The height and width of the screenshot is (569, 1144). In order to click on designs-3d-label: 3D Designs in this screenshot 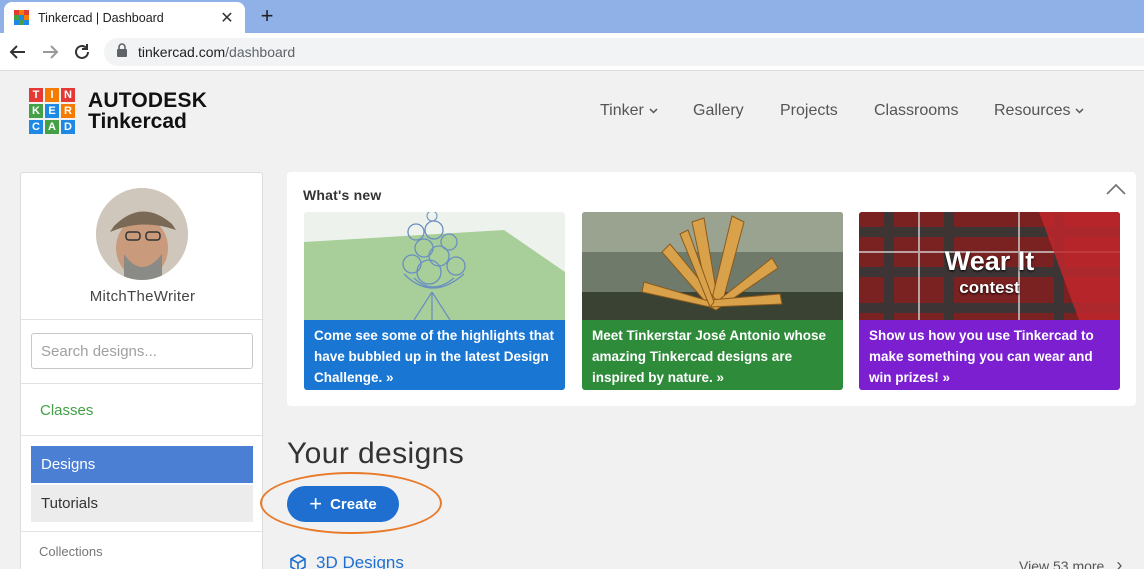, I will do `click(360, 561)`.